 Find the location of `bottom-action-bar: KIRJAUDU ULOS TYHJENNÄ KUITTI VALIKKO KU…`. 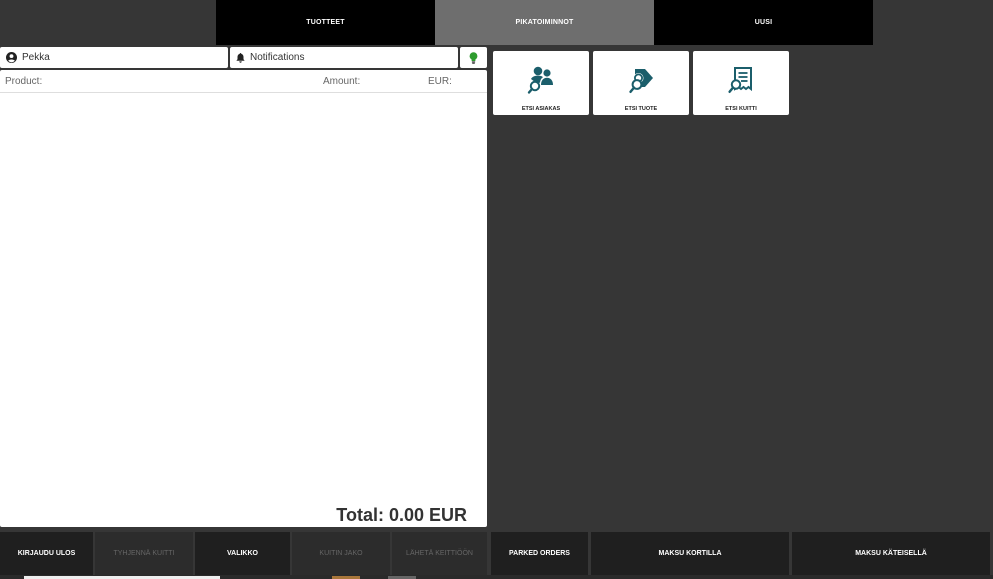

bottom-action-bar: KIRJAUDU ULOS TYHJENNÄ KUITTI VALIKKO KU… is located at coordinates (496, 553).